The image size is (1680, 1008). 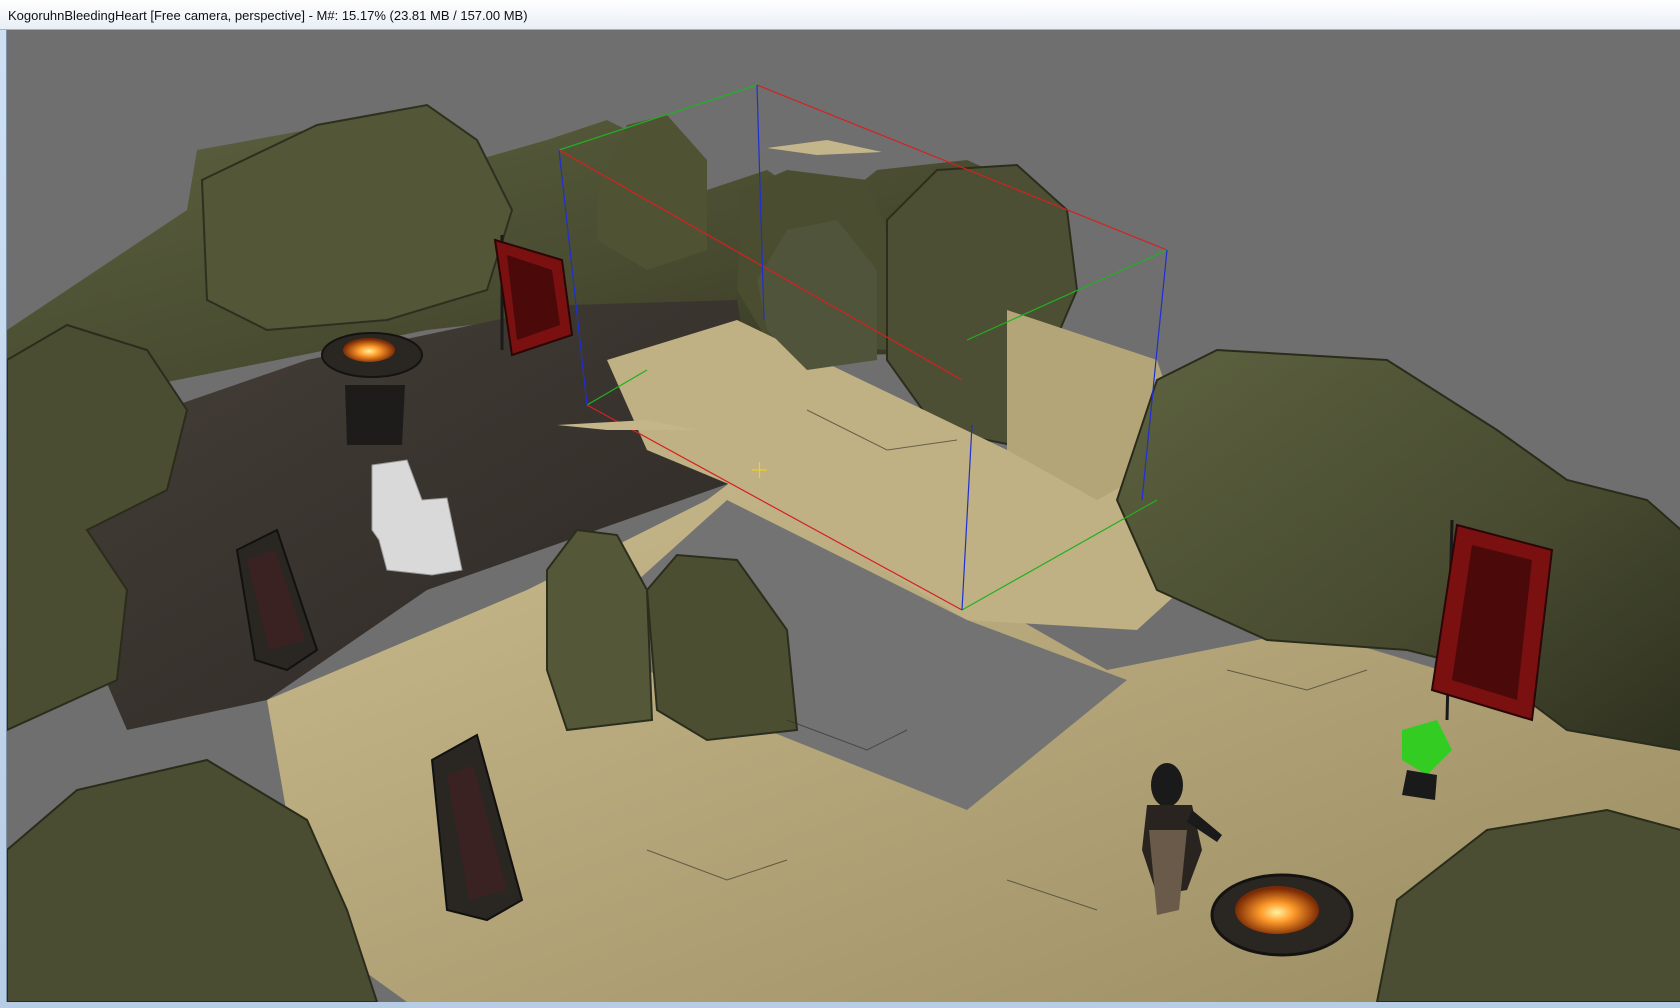 What do you see at coordinates (1282, 915) in the screenshot?
I see `brazier-bottom` at bounding box center [1282, 915].